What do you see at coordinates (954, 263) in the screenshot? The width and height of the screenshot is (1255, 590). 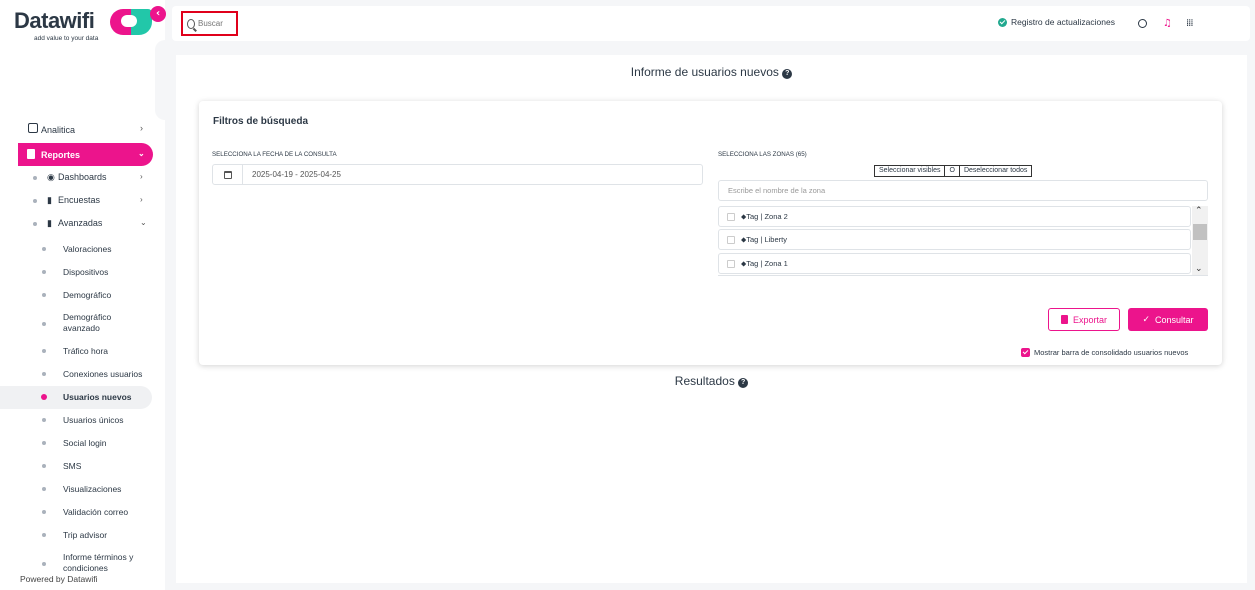 I see `list-item: ⬥ Tag | Zona 1` at bounding box center [954, 263].